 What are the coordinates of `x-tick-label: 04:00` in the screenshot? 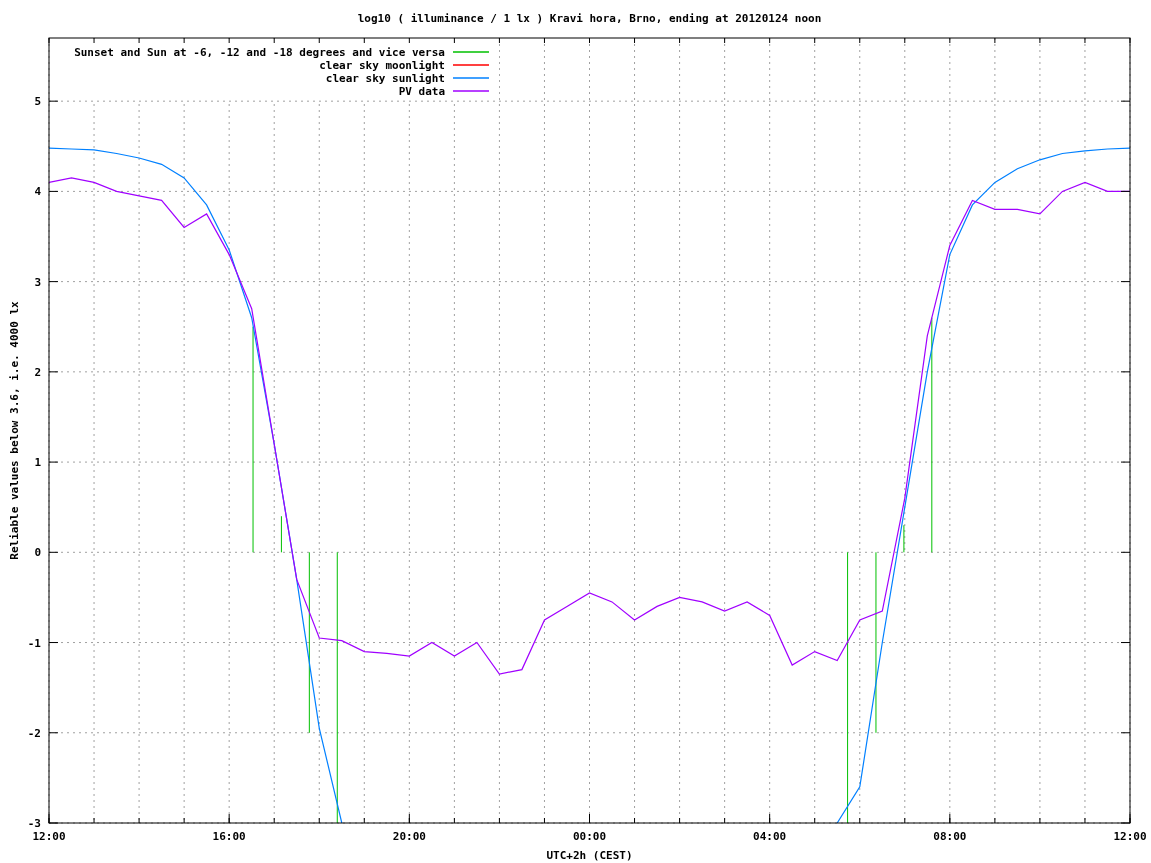 It's located at (770, 836).